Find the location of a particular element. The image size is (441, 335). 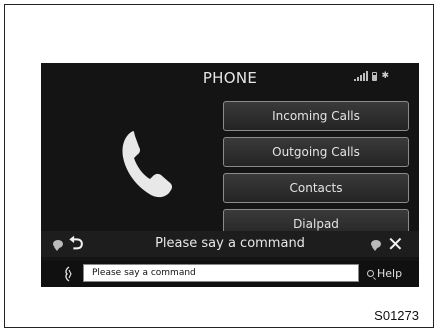

voice-command-icon is located at coordinates (376, 245).